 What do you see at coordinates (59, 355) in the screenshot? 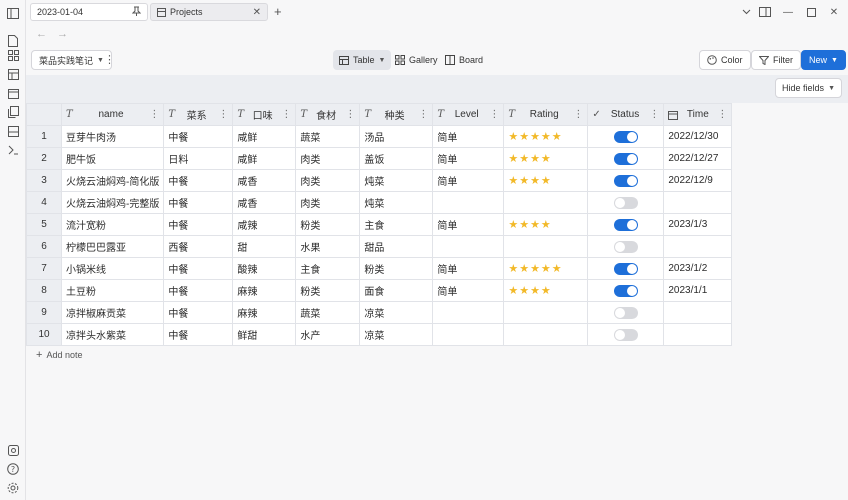
I see `add-note-button: + Add note` at bounding box center [59, 355].